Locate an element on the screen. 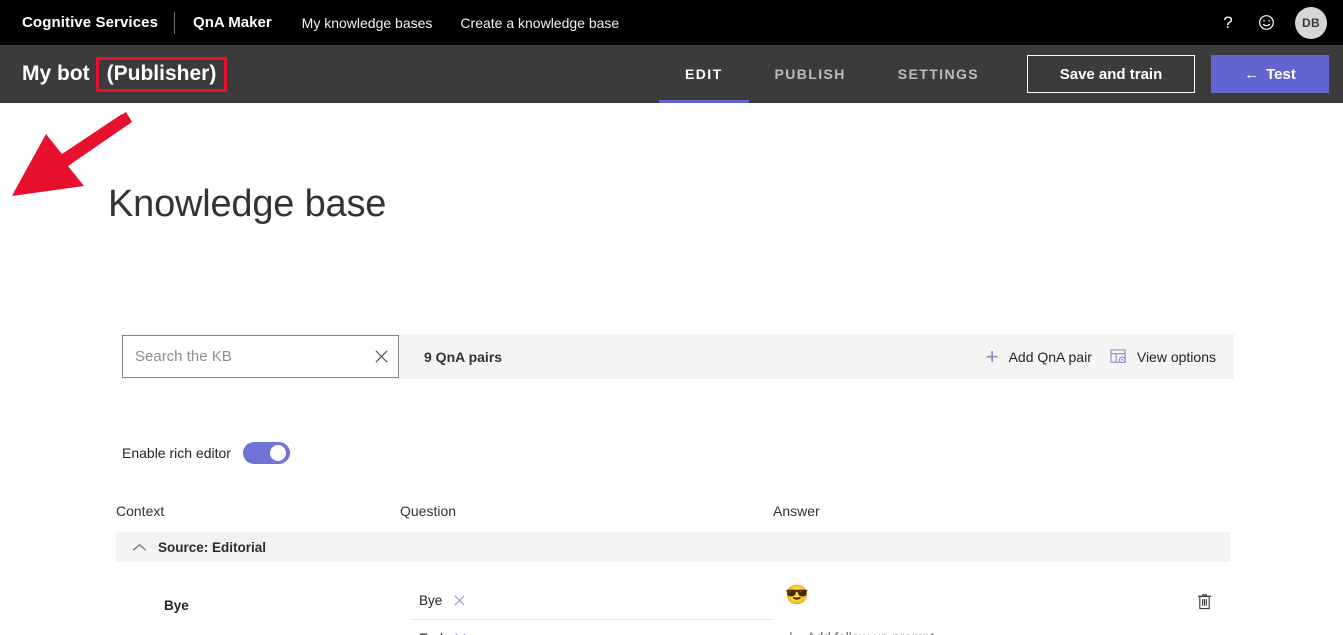 This screenshot has width=1343, height=635. view-options-button: View options is located at coordinates (1163, 357).